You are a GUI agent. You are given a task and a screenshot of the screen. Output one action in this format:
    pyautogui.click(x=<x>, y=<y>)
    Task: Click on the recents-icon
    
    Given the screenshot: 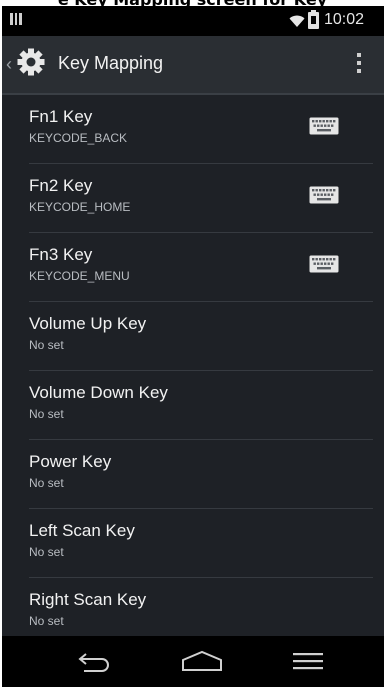 What is the action you would take?
    pyautogui.click(x=308, y=661)
    